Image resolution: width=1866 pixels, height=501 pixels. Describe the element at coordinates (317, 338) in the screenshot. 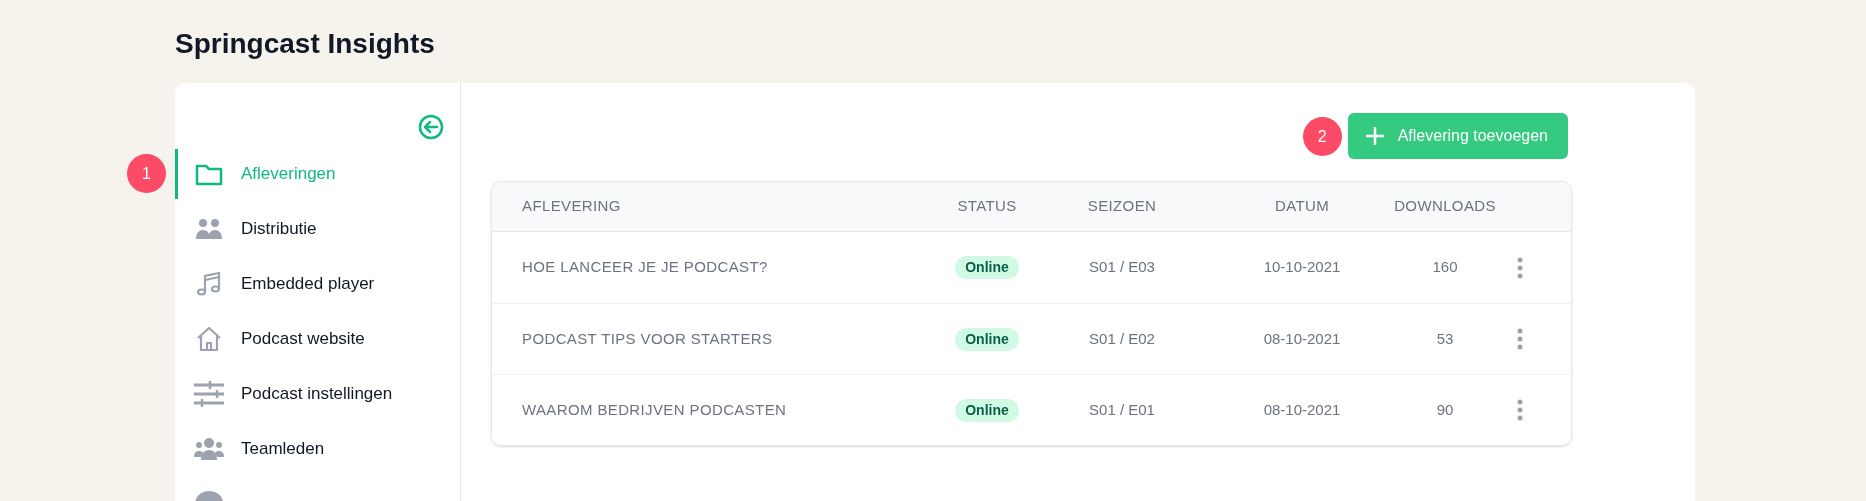

I see `sidebar-item: Podcast website` at that location.